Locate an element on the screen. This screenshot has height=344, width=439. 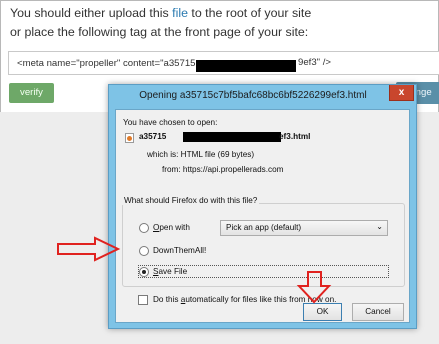
down-arrow-annotation is located at coordinates (314, 287).